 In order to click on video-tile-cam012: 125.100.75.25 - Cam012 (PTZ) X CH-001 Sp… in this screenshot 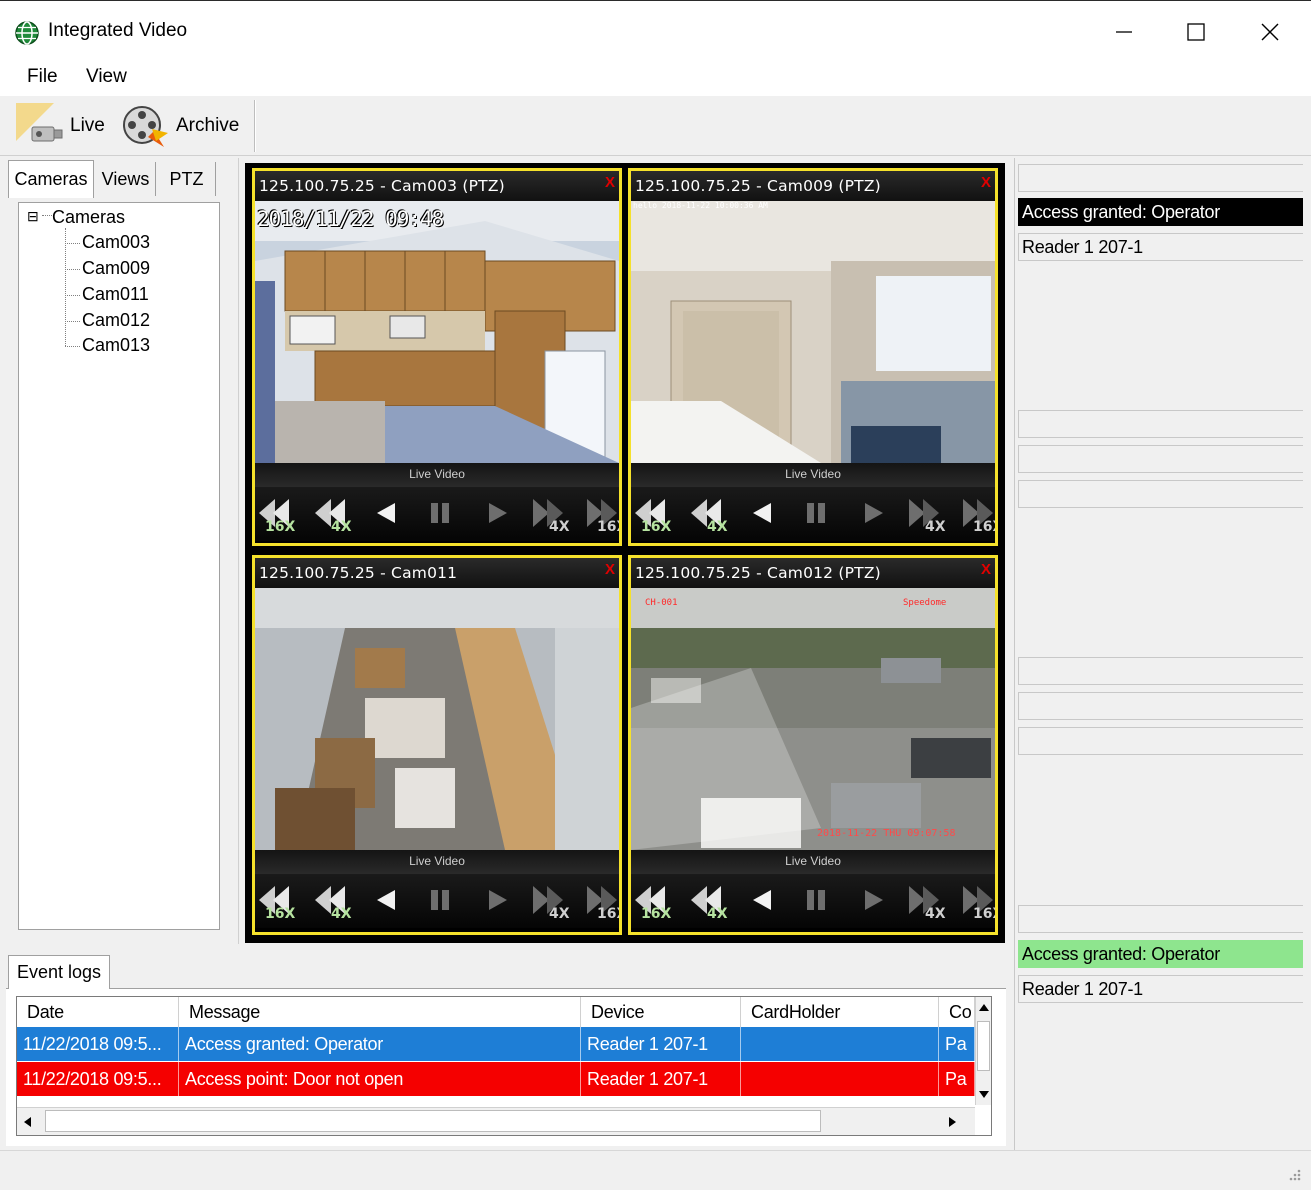, I will do `click(813, 745)`.